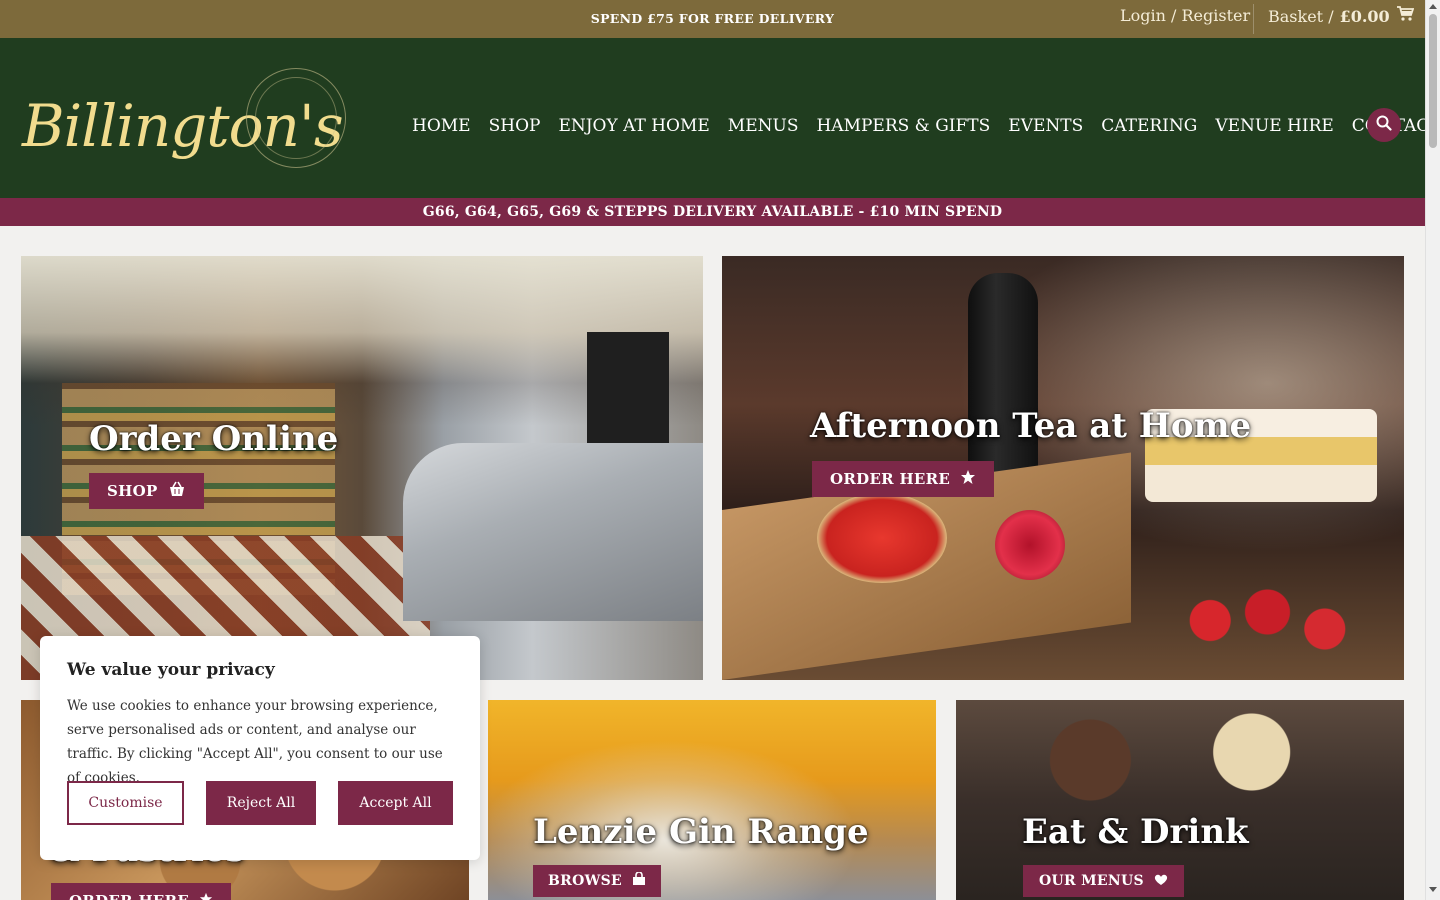 This screenshot has height=900, width=1440. What do you see at coordinates (1433, 889) in the screenshot?
I see `scroll-down-arrow-icon` at bounding box center [1433, 889].